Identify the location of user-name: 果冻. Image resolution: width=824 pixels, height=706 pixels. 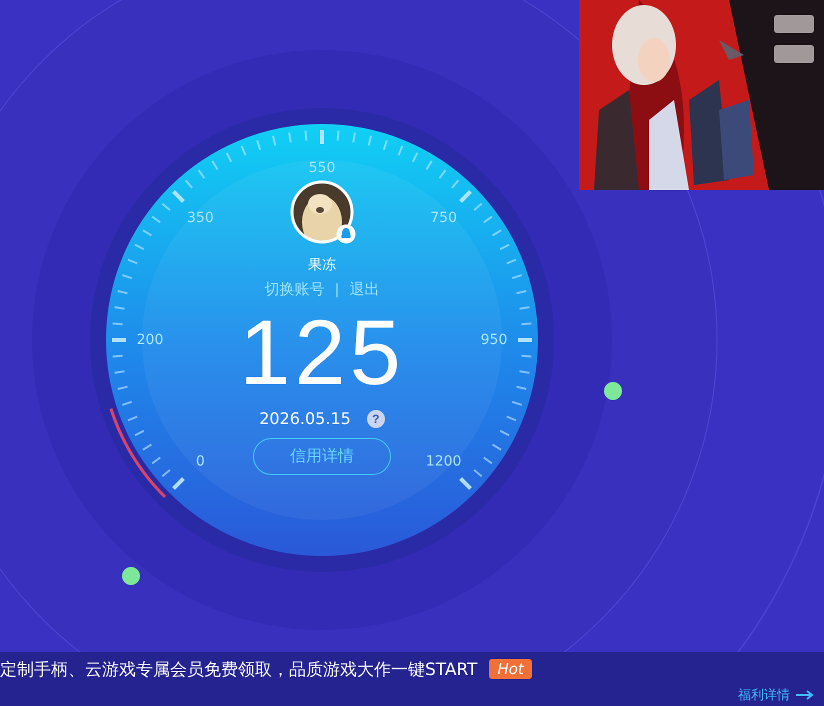
(322, 265).